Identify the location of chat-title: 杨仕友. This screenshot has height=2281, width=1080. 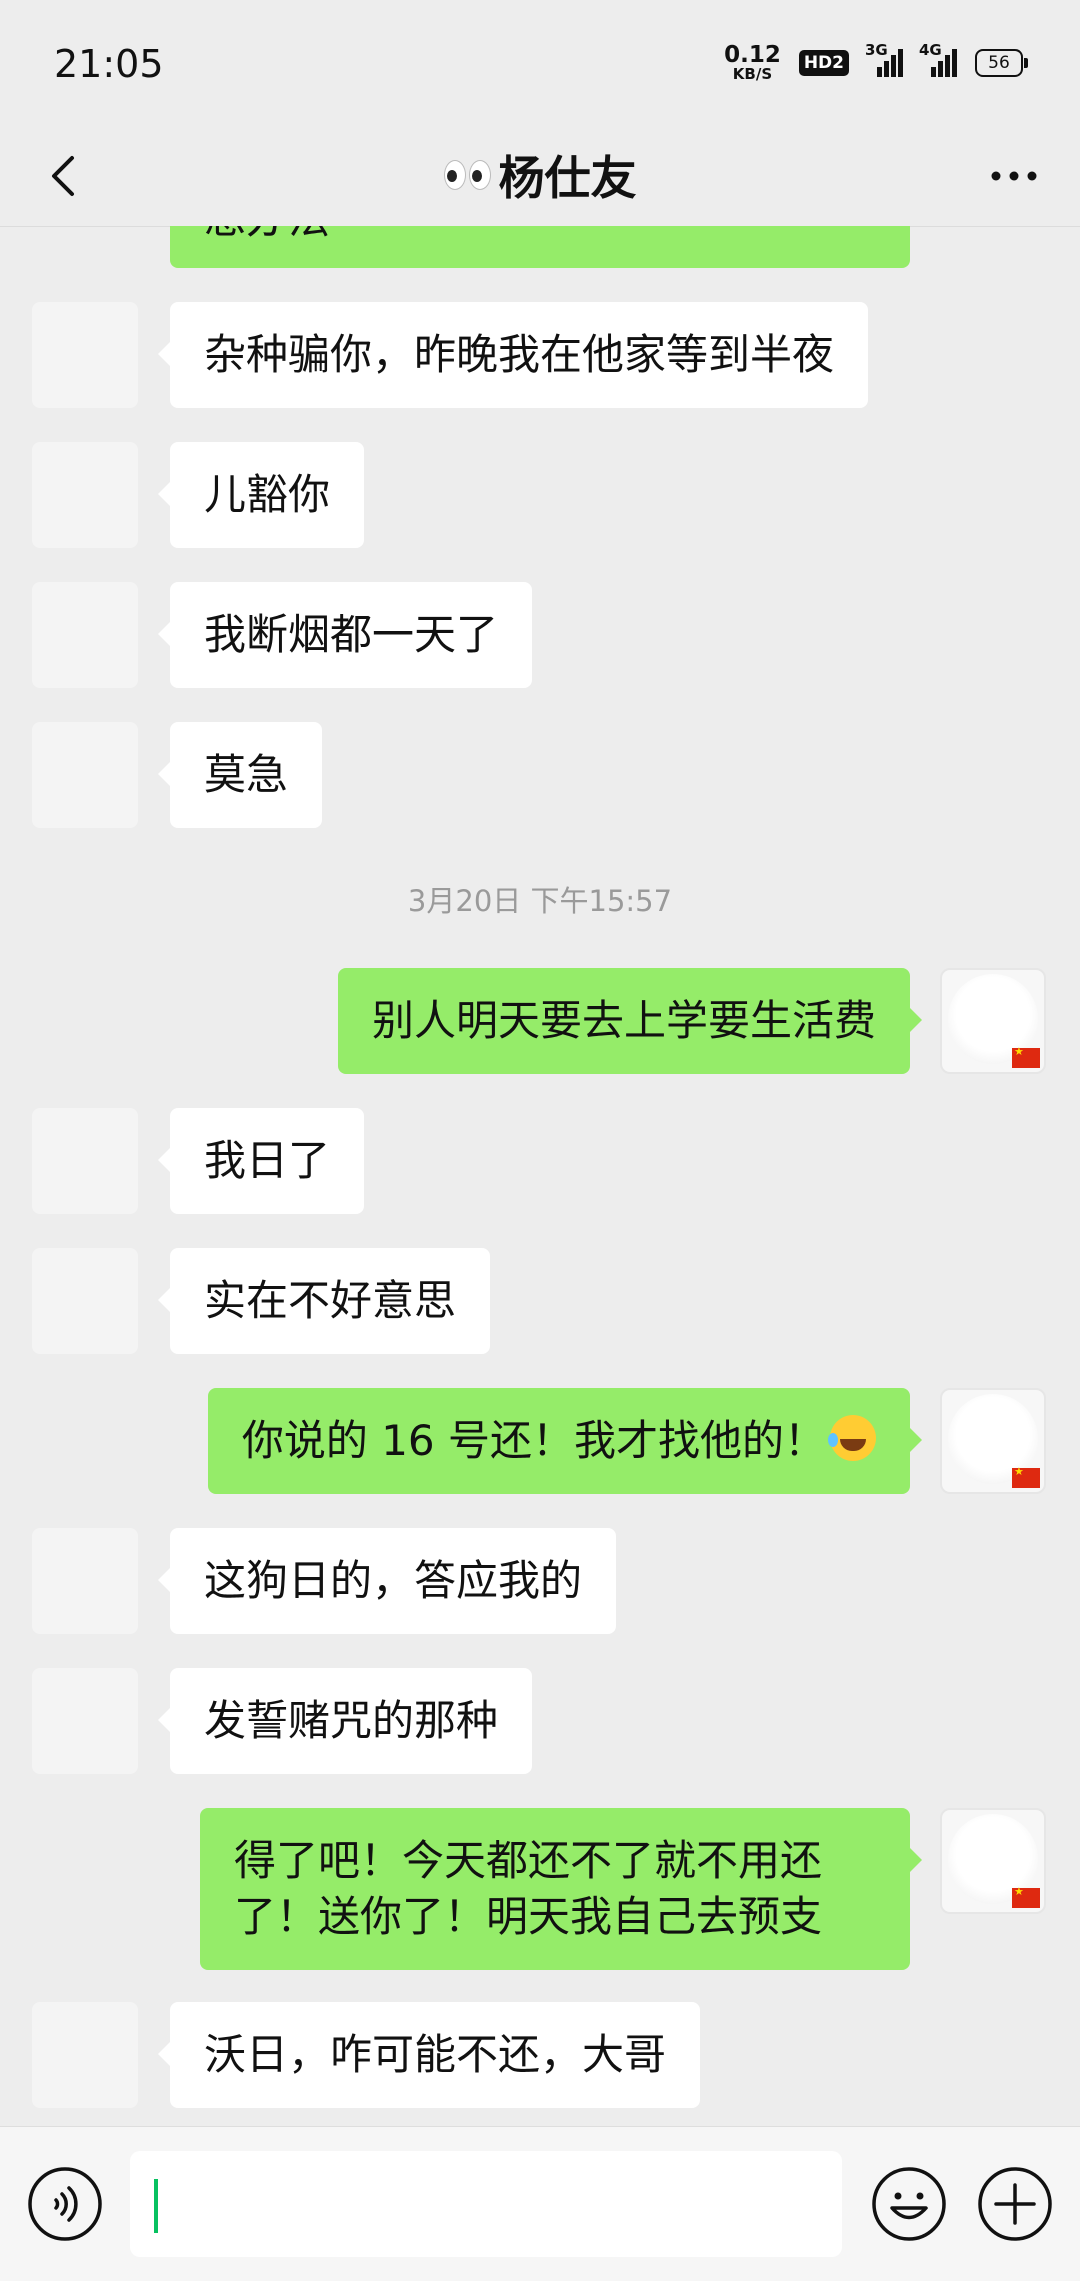
(540, 175).